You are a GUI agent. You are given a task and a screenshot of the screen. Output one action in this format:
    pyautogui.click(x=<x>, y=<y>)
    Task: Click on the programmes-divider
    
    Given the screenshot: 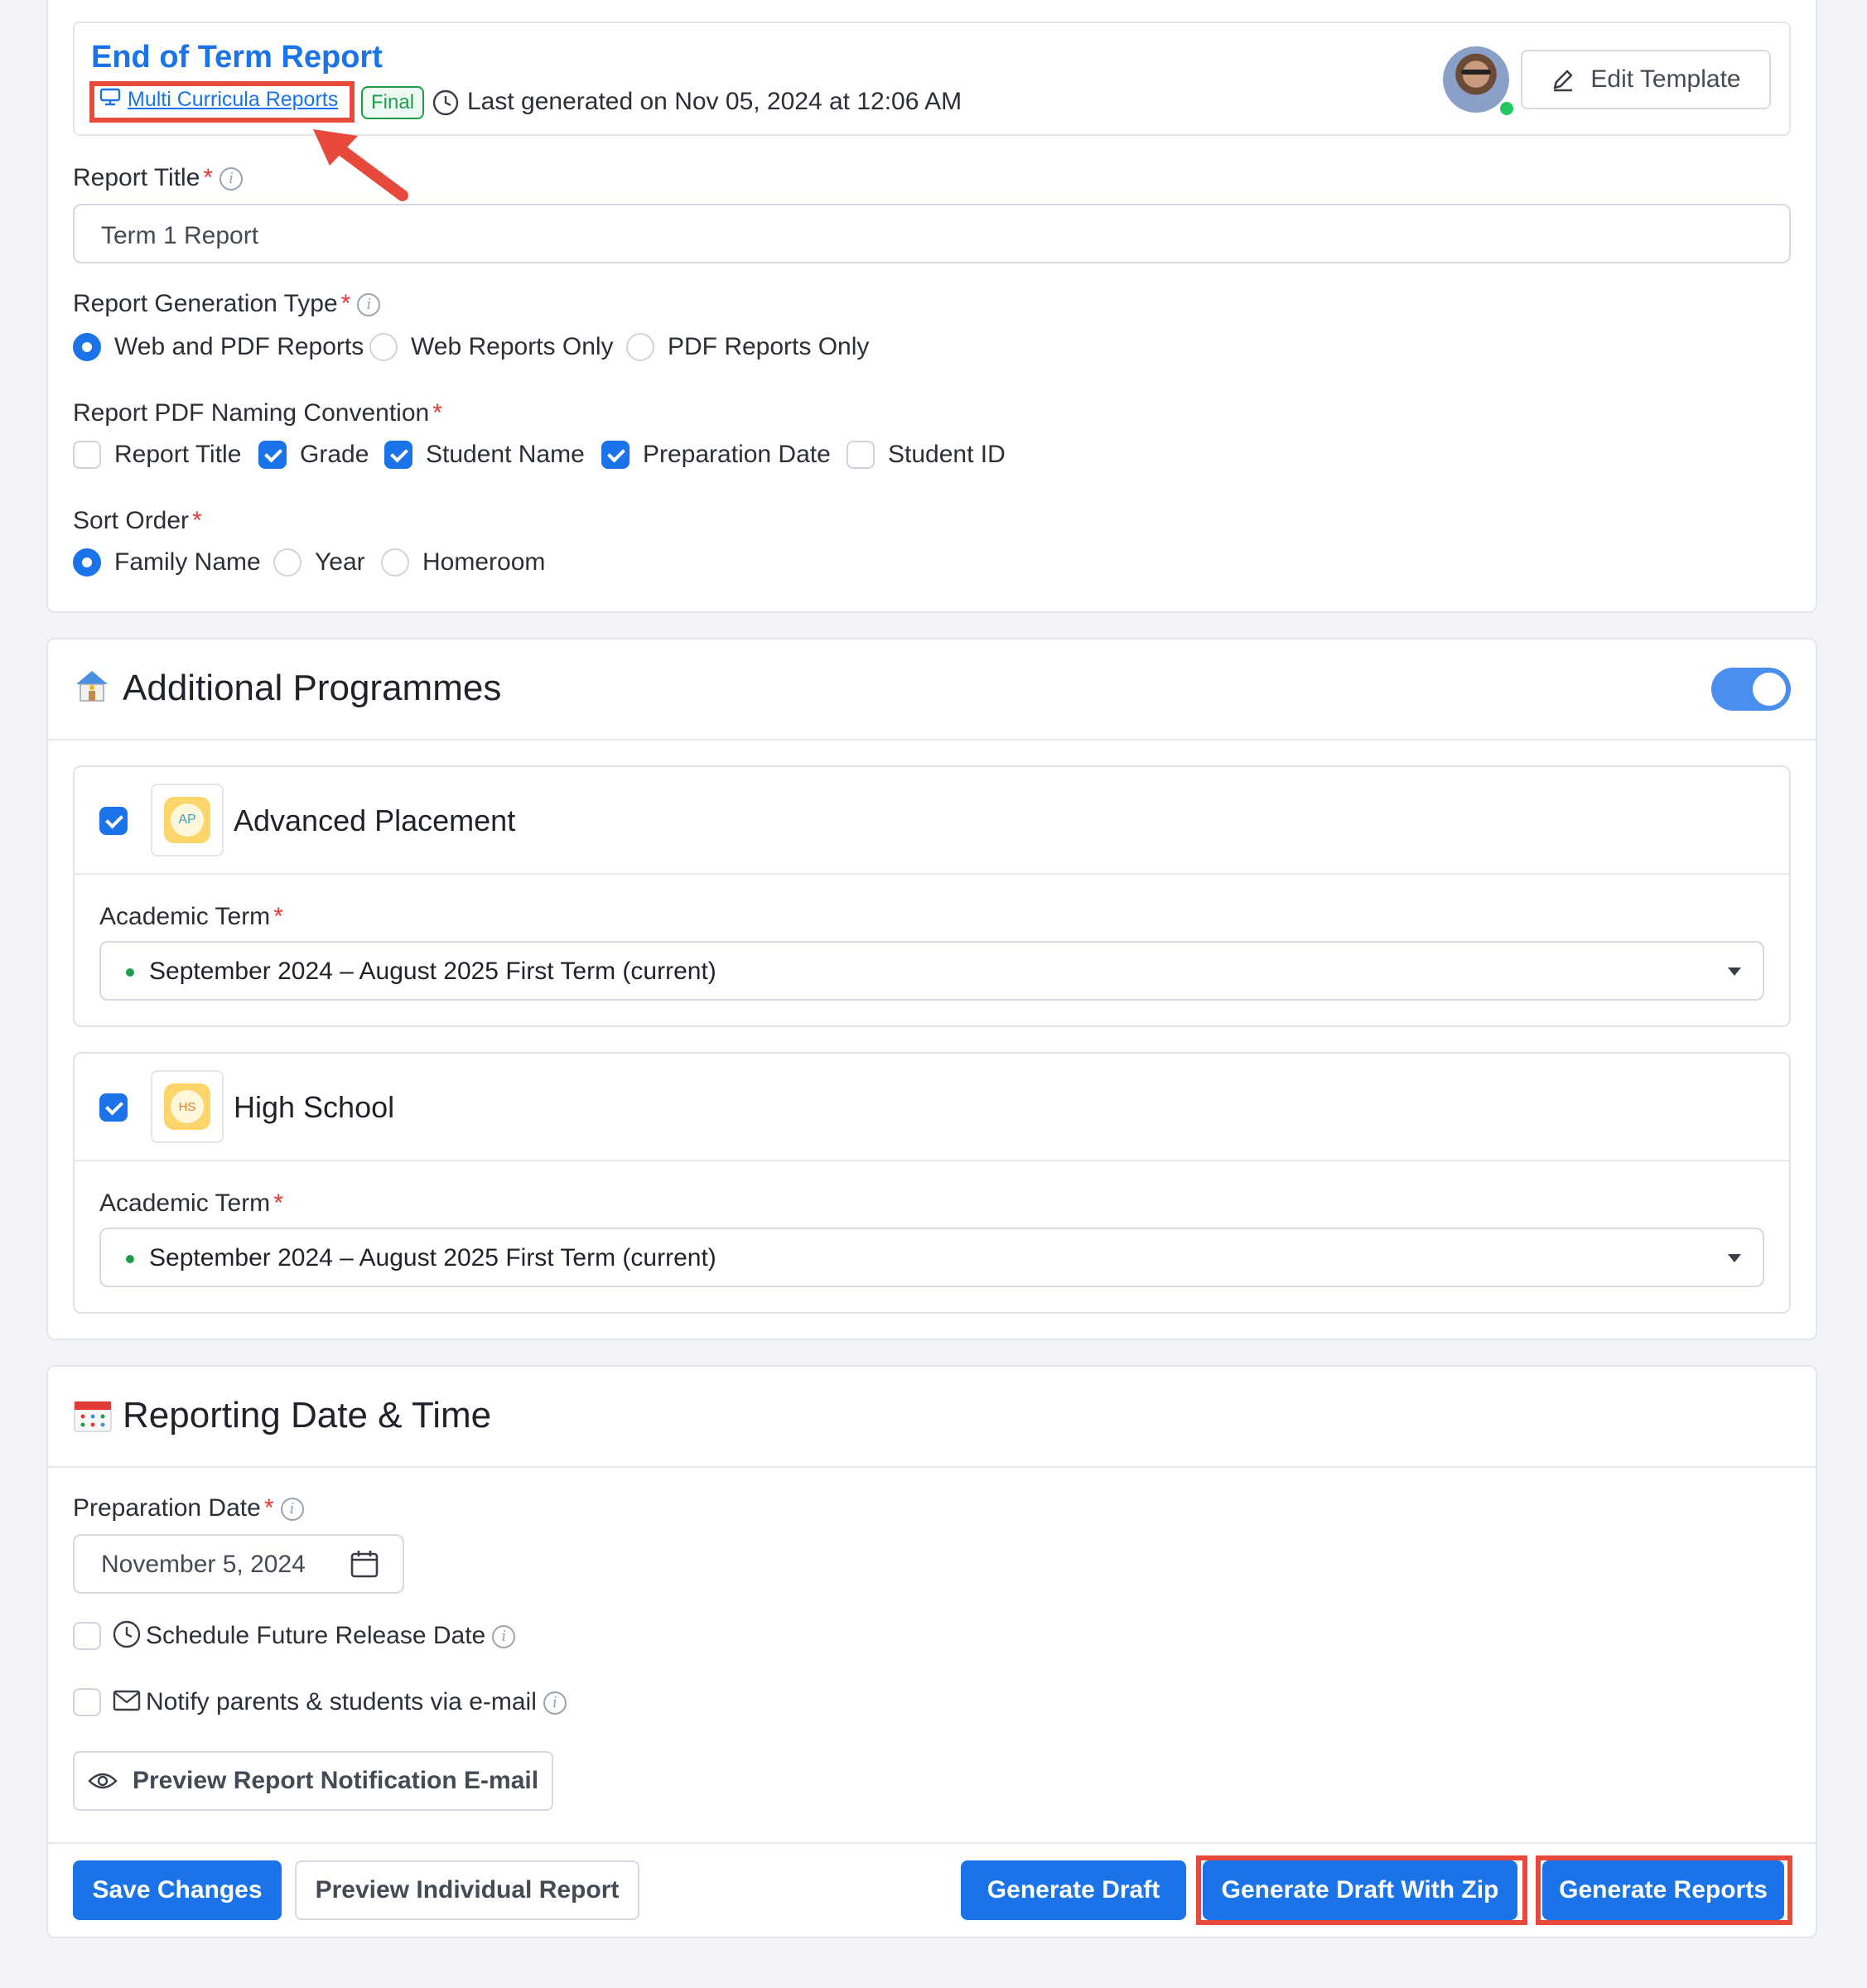 What is the action you would take?
    pyautogui.click(x=932, y=740)
    